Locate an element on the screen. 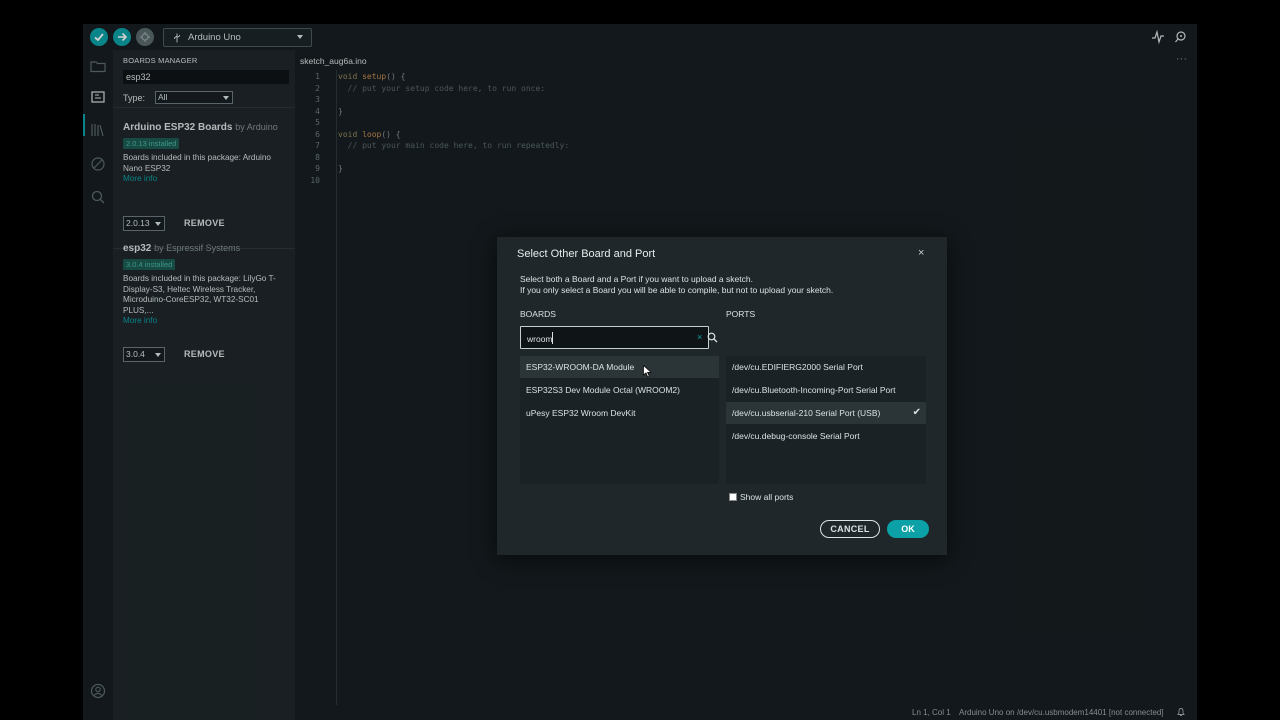 The height and width of the screenshot is (720, 1280). board-search-input: wroom × is located at coordinates (614, 337).